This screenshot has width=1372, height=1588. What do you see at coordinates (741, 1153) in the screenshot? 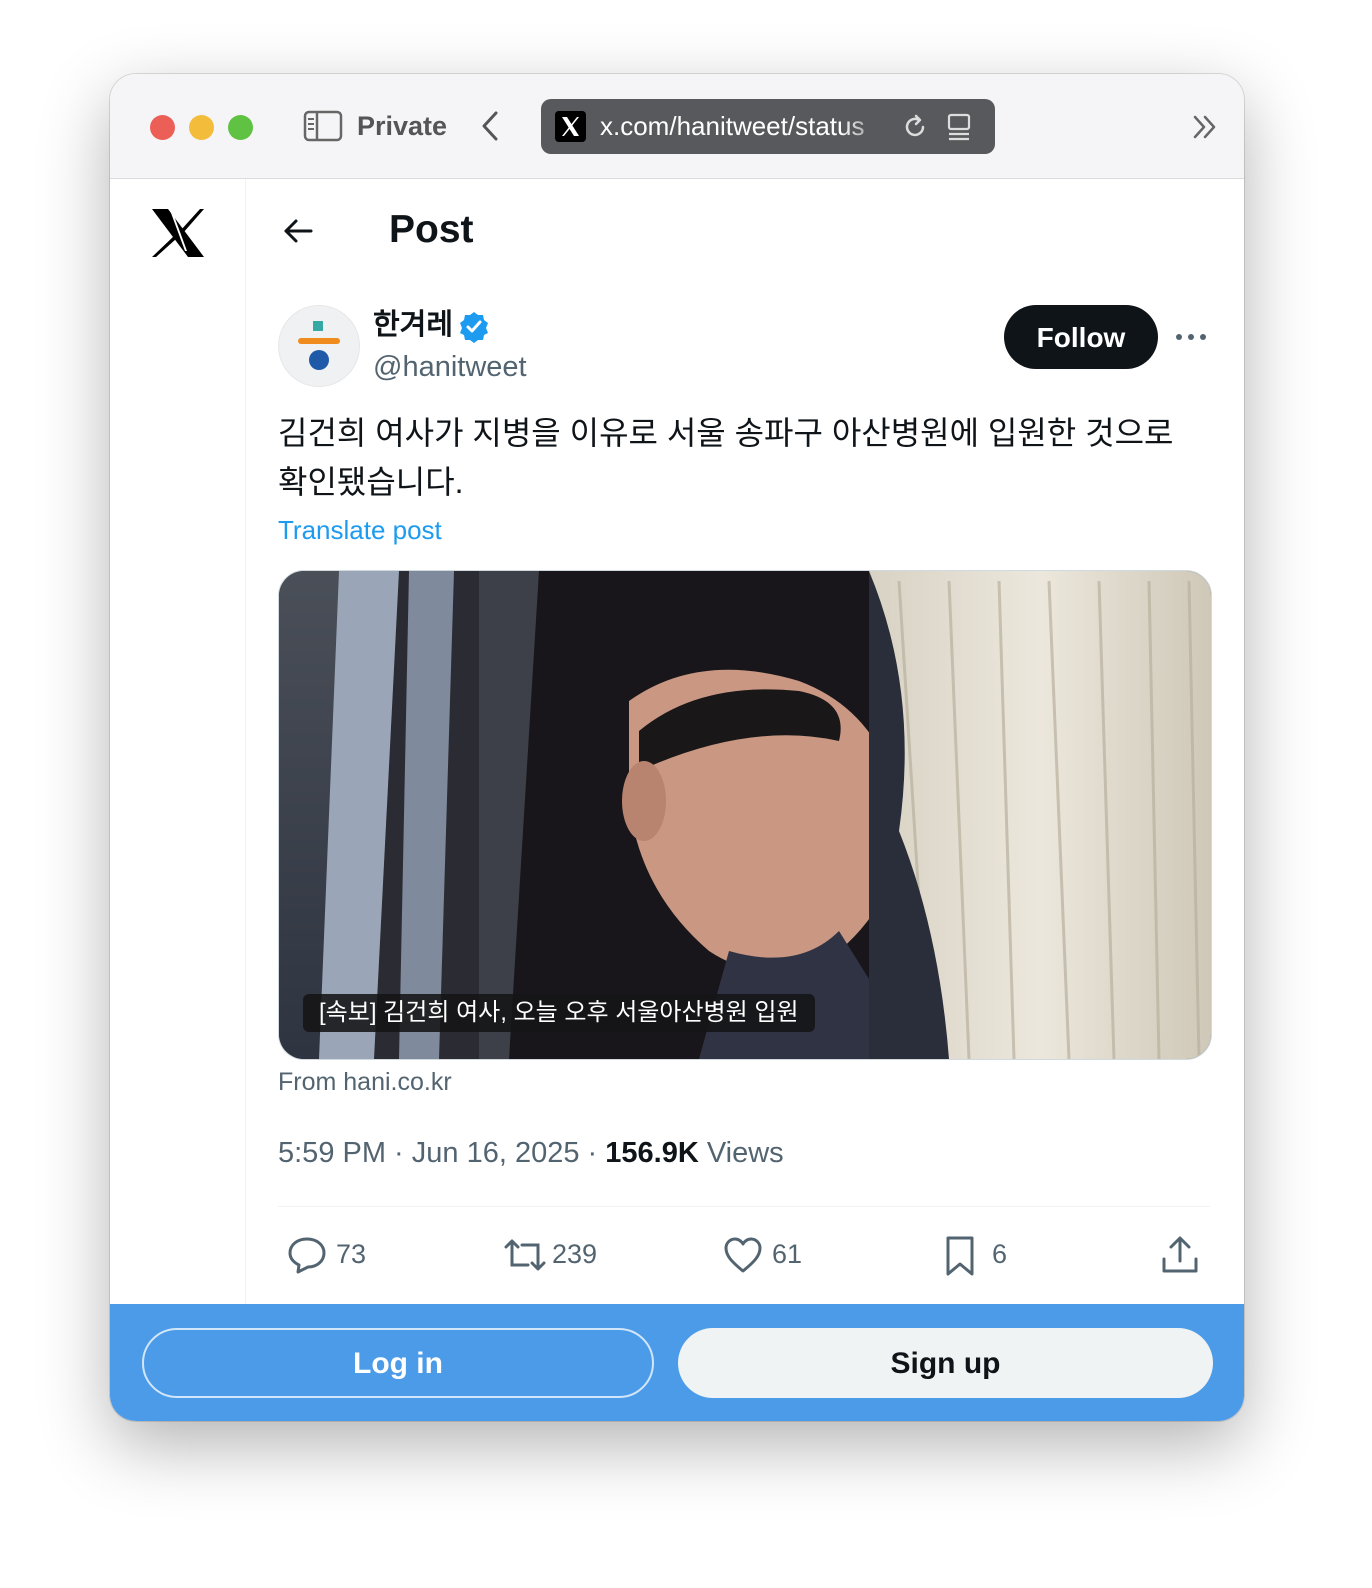
I see `views-label: Views` at bounding box center [741, 1153].